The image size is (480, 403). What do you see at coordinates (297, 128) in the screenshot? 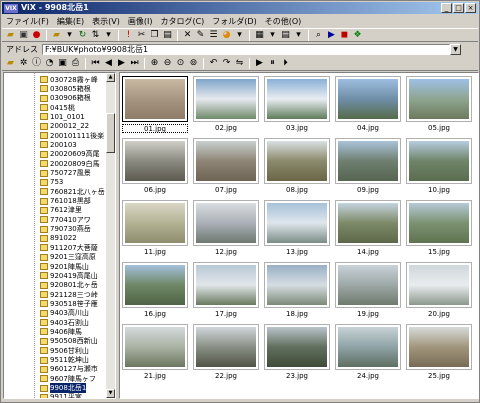
I see `thumbnail-caption: 03.jpg` at bounding box center [297, 128].